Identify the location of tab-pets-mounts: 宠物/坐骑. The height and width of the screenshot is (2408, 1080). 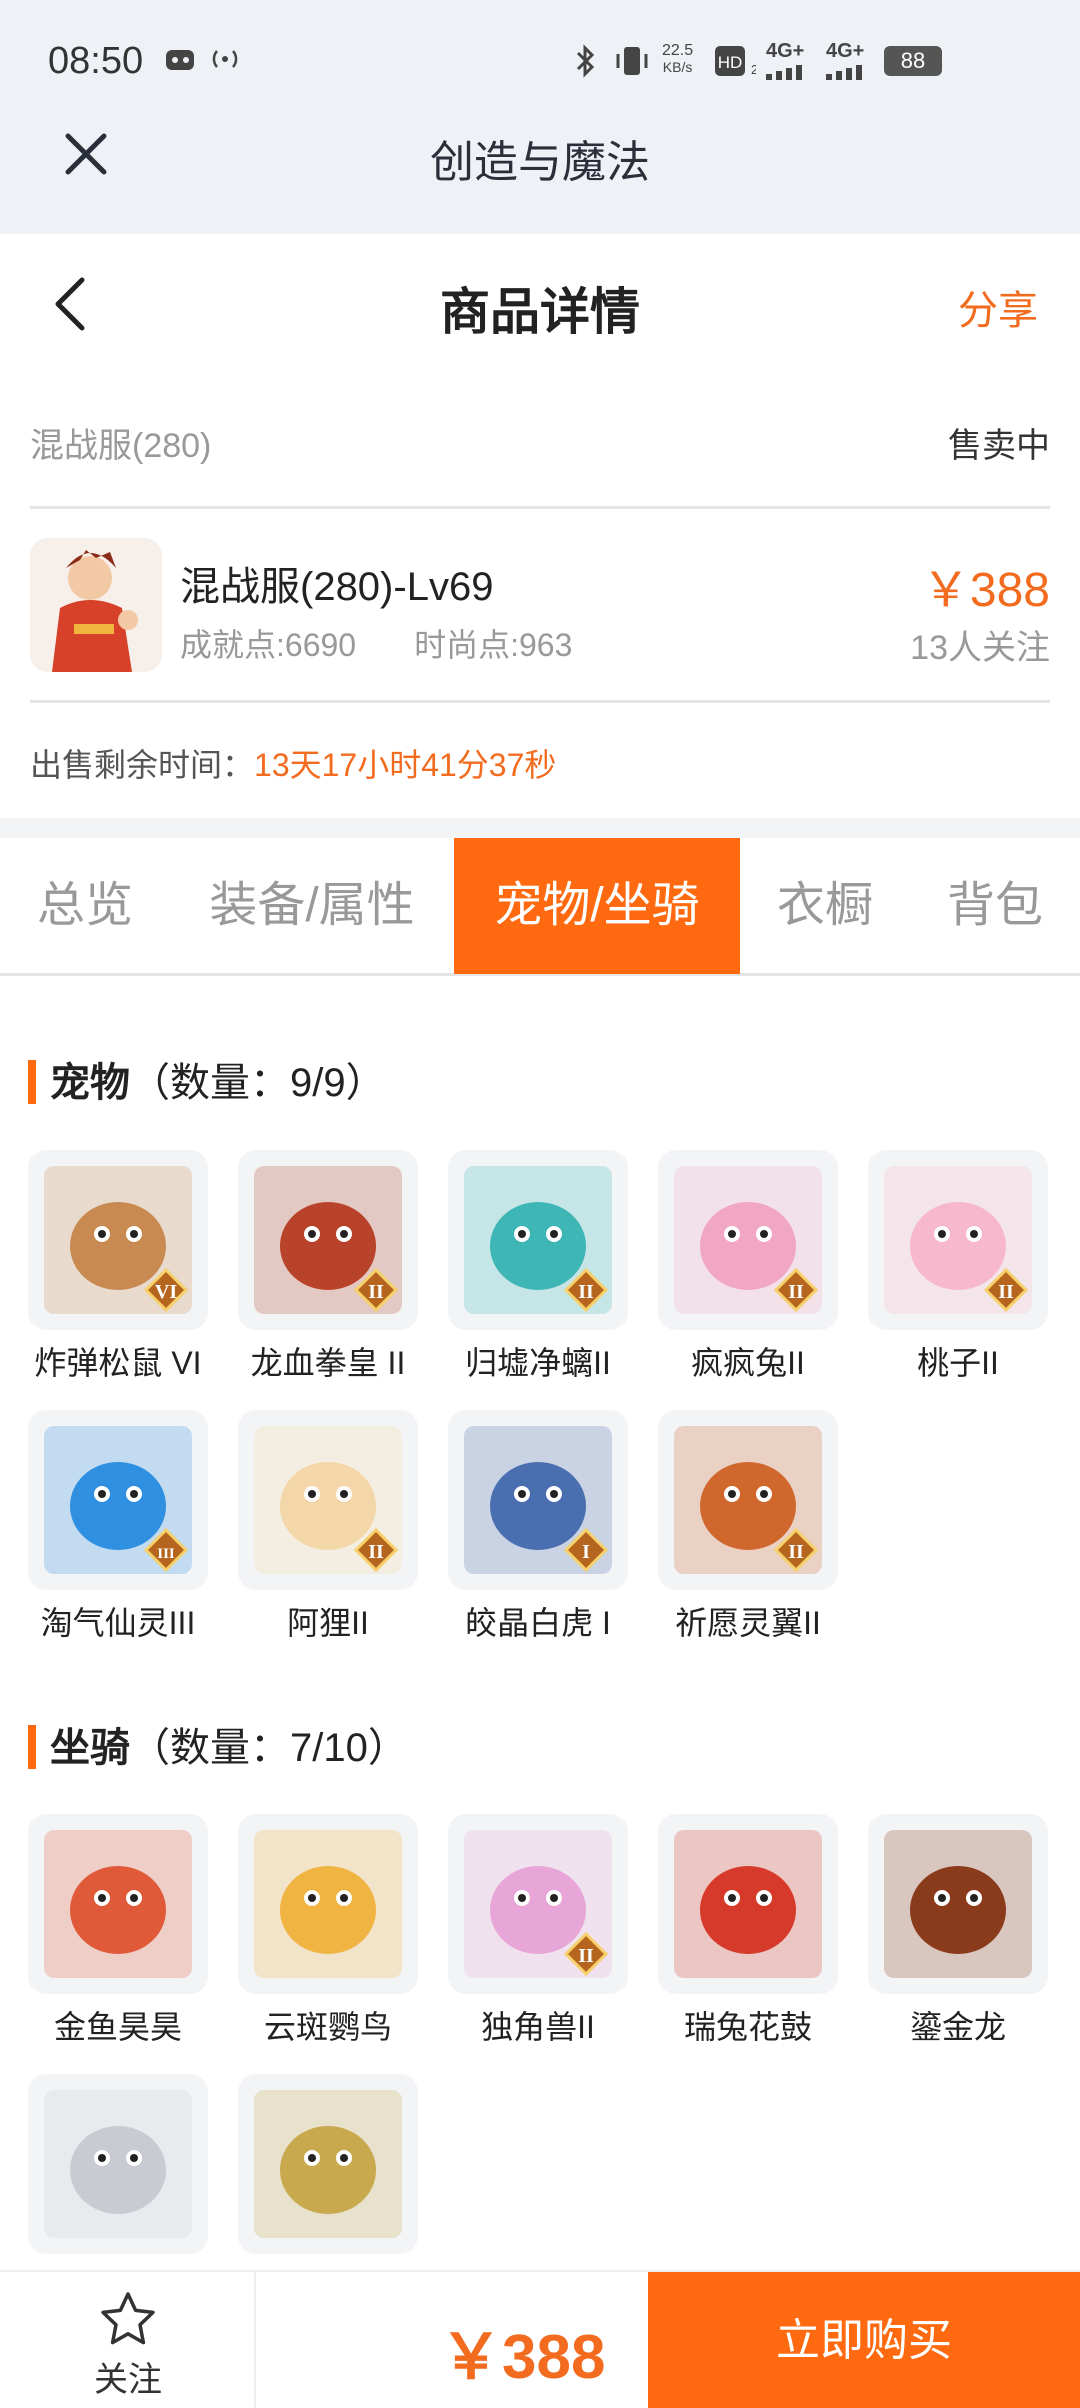
(597, 906).